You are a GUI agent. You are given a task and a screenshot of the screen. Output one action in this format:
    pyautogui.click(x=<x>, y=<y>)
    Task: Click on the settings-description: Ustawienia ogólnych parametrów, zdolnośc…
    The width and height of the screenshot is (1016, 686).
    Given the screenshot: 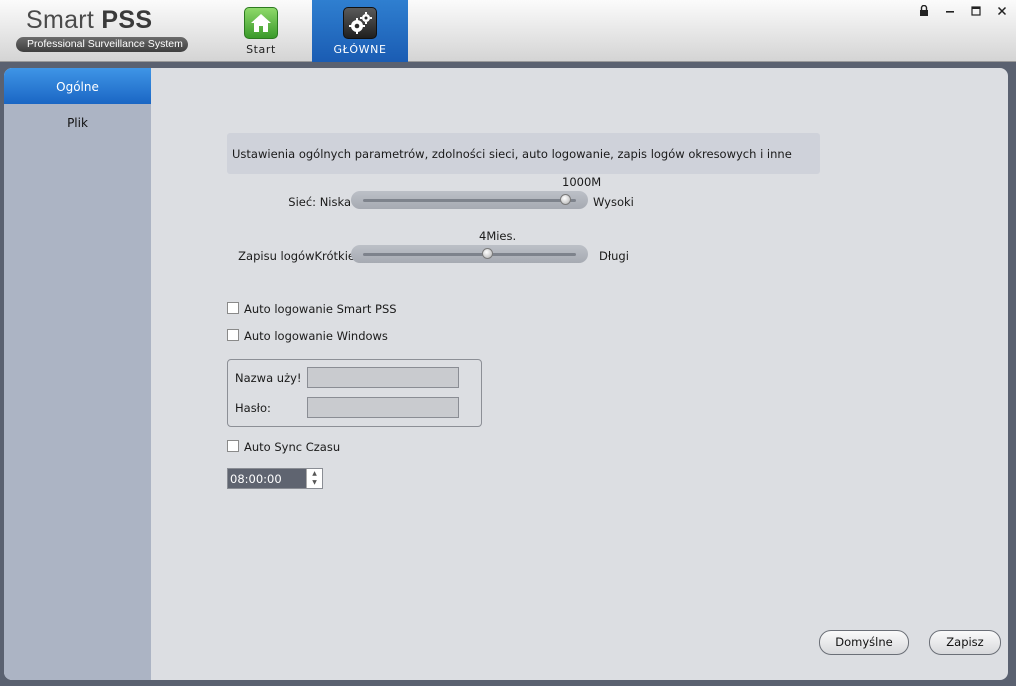 What is the action you would take?
    pyautogui.click(x=523, y=153)
    